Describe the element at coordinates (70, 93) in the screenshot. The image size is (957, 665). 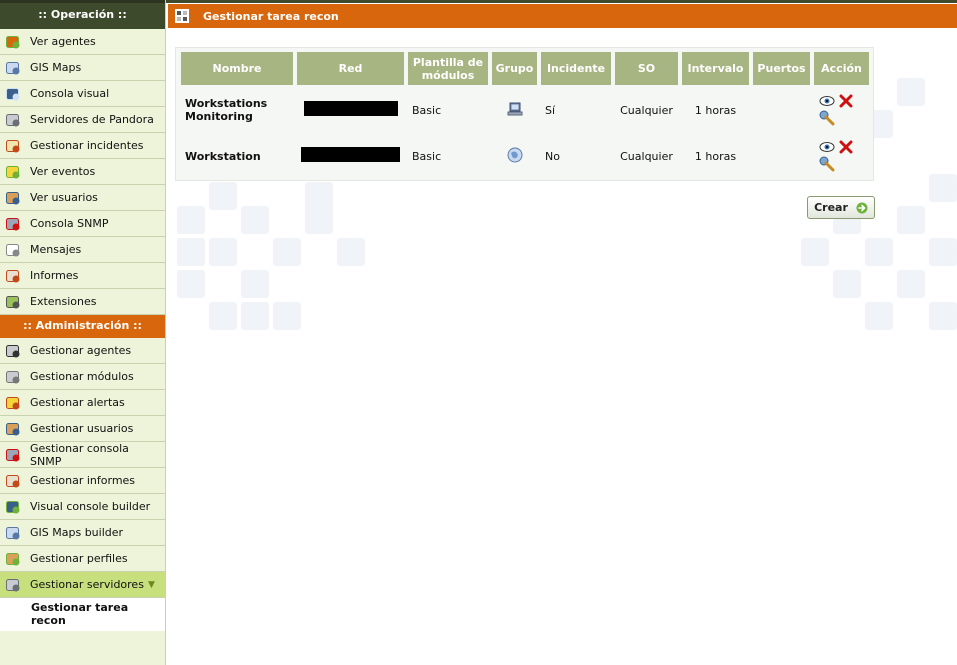
I see `sidebar-item-label: Consola visual` at that location.